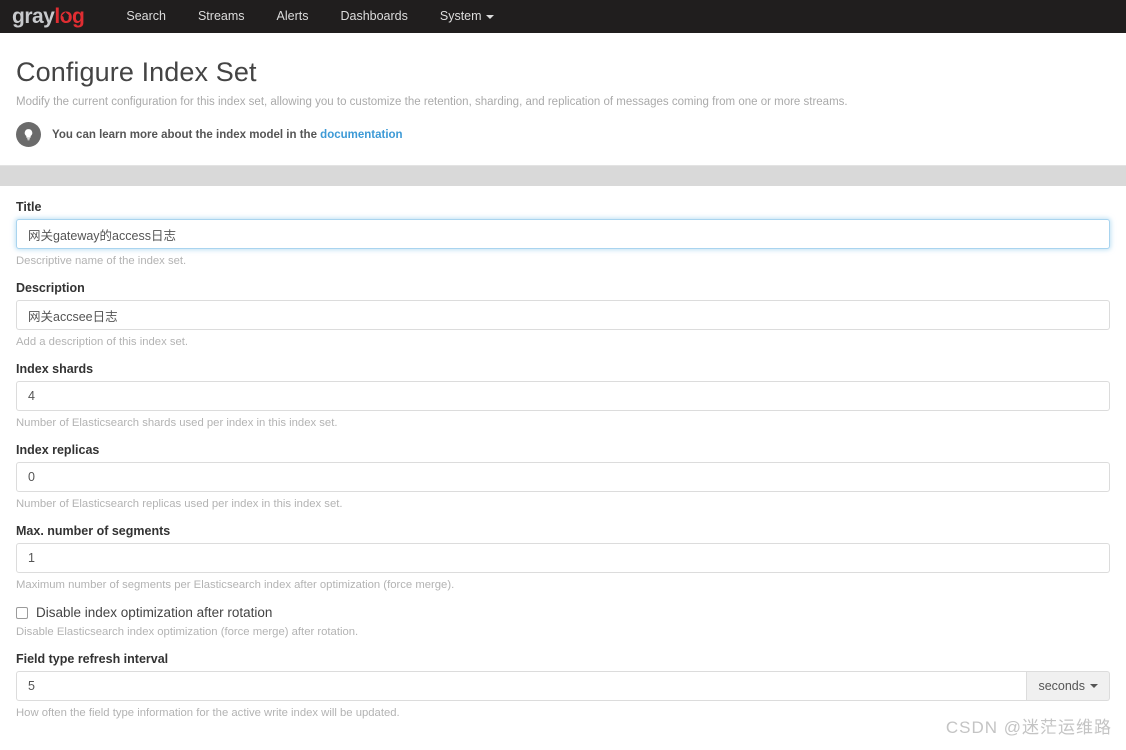 The image size is (1126, 750). What do you see at coordinates (29, 207) in the screenshot?
I see `label-title: Title` at bounding box center [29, 207].